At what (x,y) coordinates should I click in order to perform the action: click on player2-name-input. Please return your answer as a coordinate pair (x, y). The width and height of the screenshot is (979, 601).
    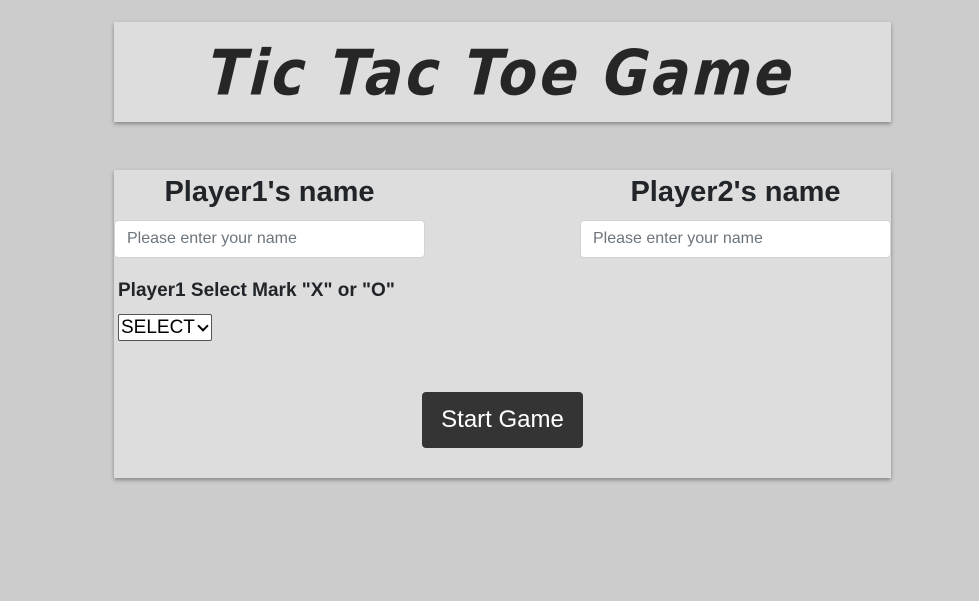
    Looking at the image, I should click on (735, 239).